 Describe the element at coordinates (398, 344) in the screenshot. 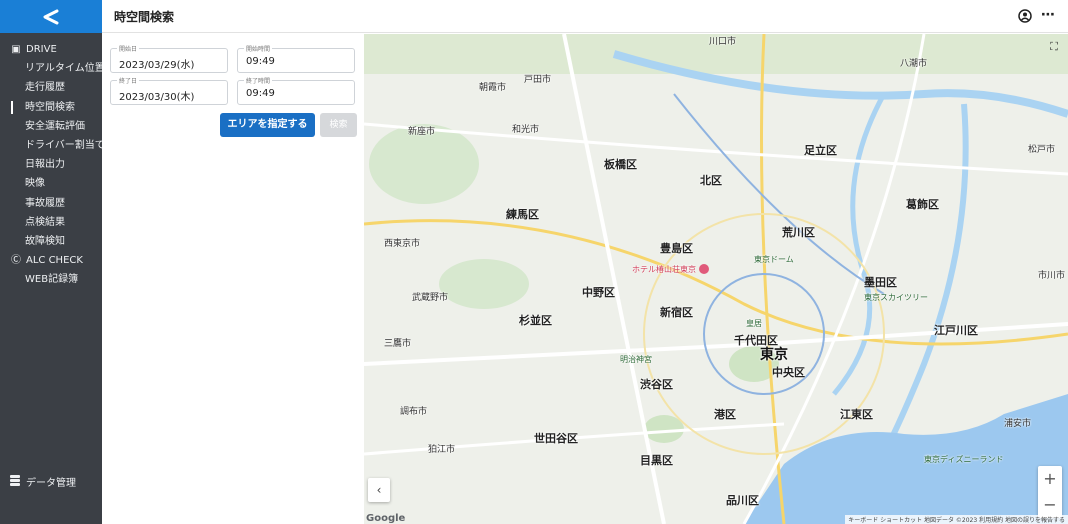

I see `map-label-city: 三鷹市` at that location.